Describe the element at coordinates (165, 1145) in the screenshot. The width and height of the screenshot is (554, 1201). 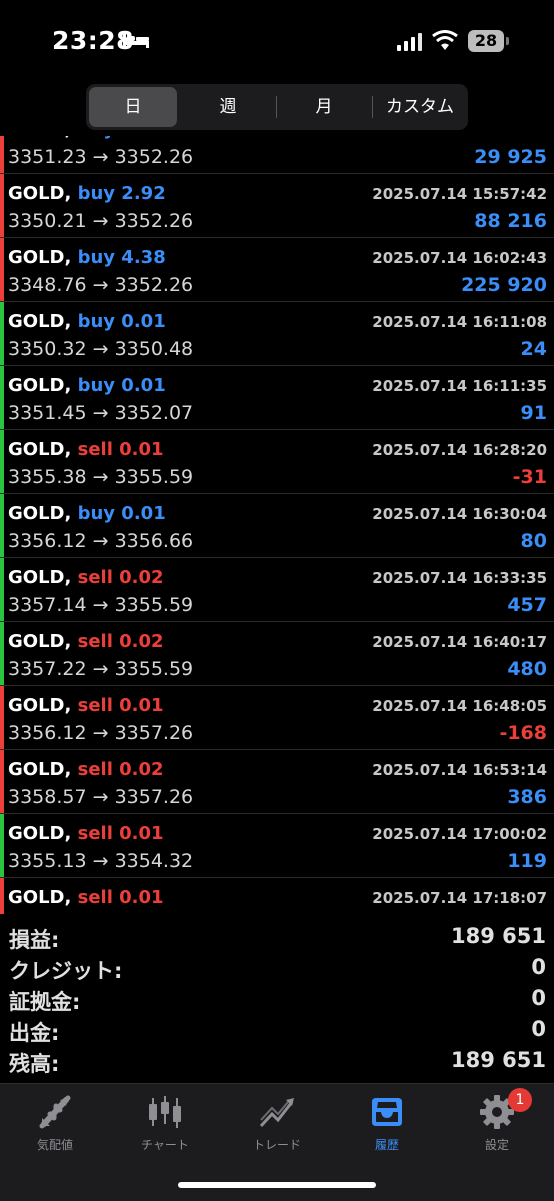
I see `tab-chart-label: チャート` at that location.